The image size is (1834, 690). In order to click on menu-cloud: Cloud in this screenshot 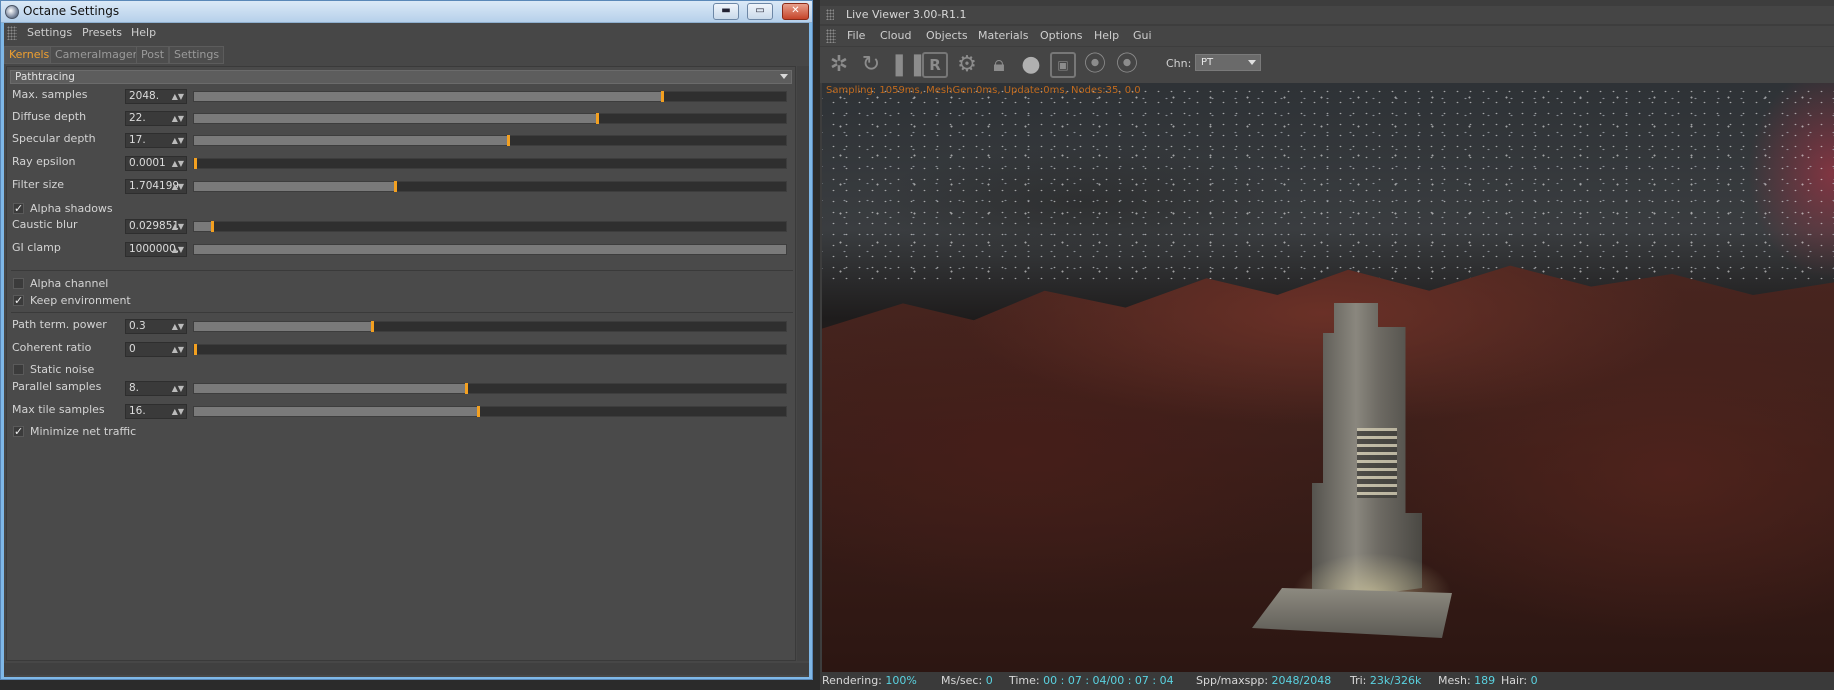, I will do `click(895, 35)`.